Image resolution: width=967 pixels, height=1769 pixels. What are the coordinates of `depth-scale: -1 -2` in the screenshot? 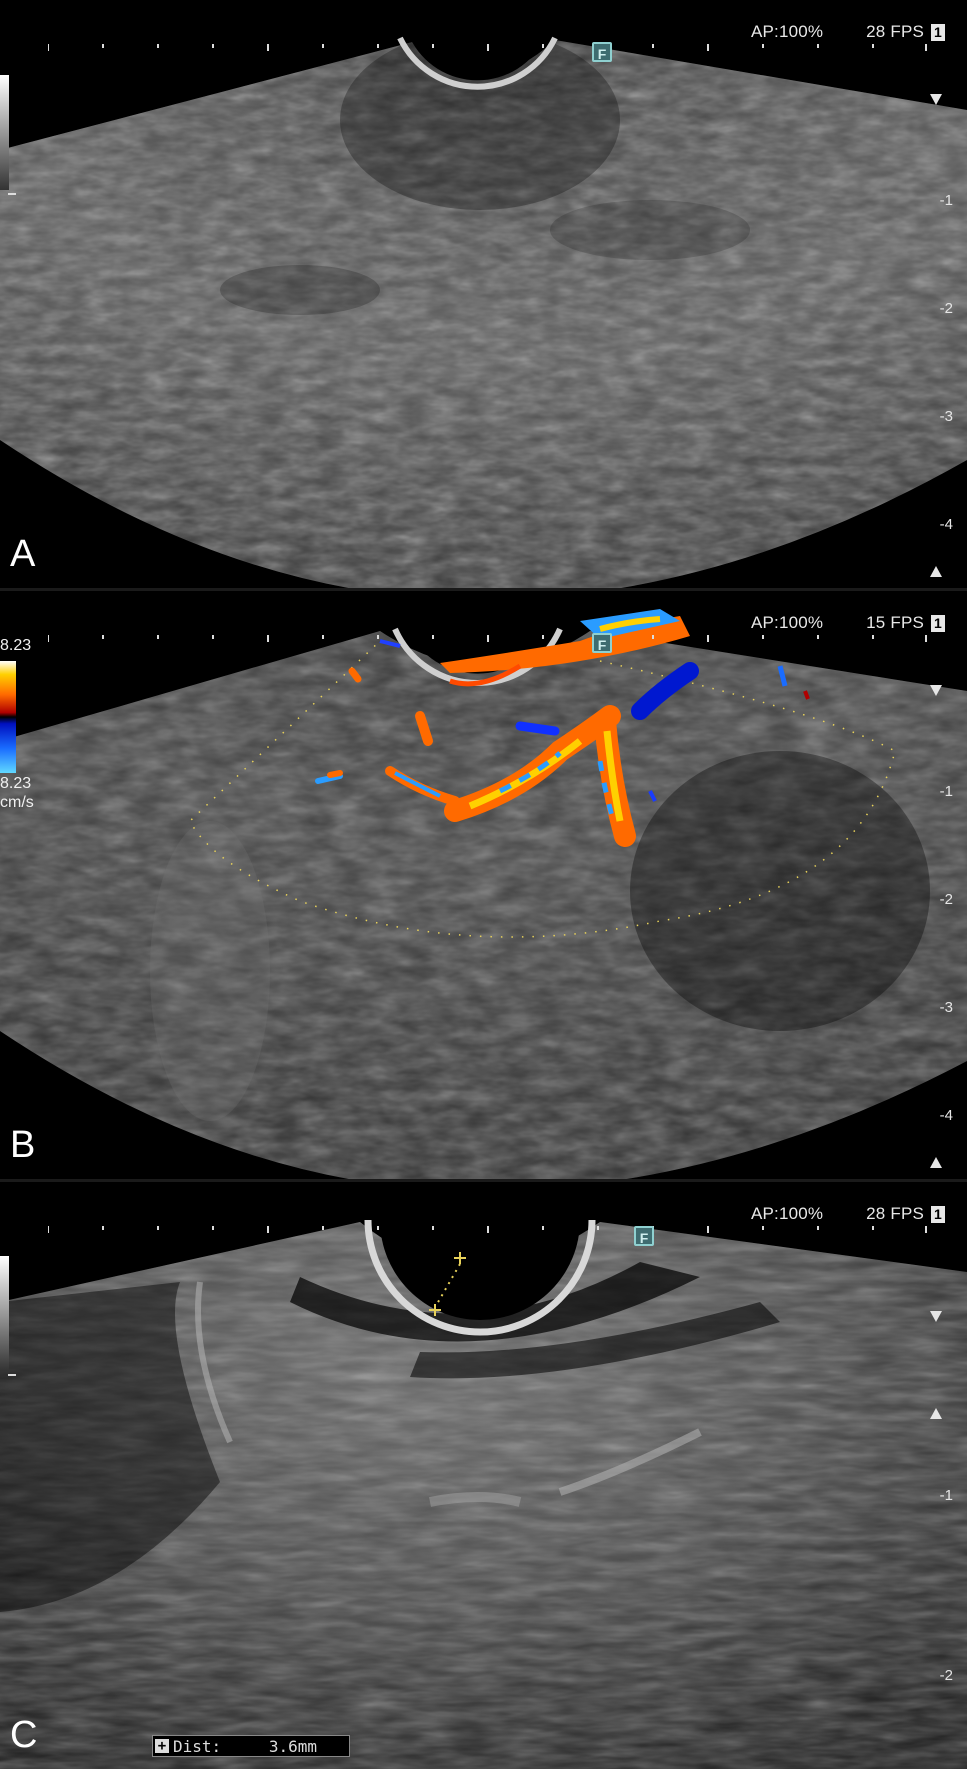 It's located at (941, 1475).